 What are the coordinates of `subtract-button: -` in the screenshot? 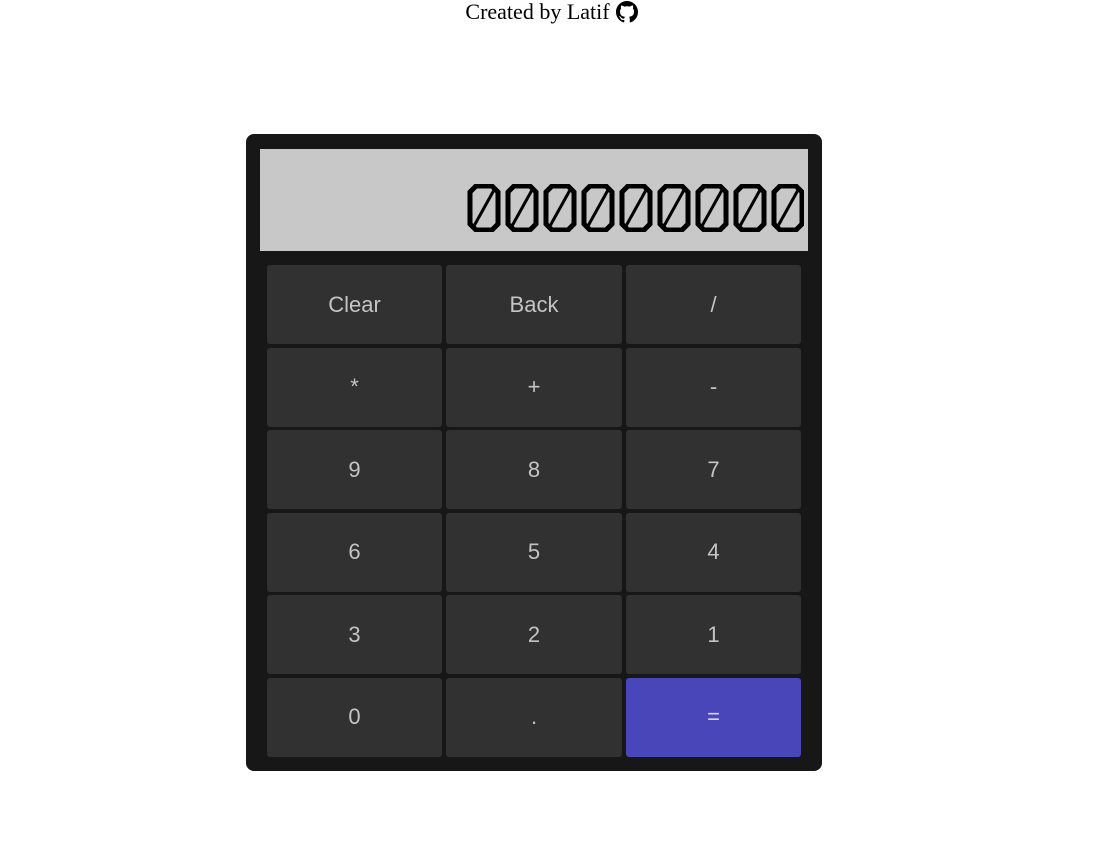 It's located at (713, 387).